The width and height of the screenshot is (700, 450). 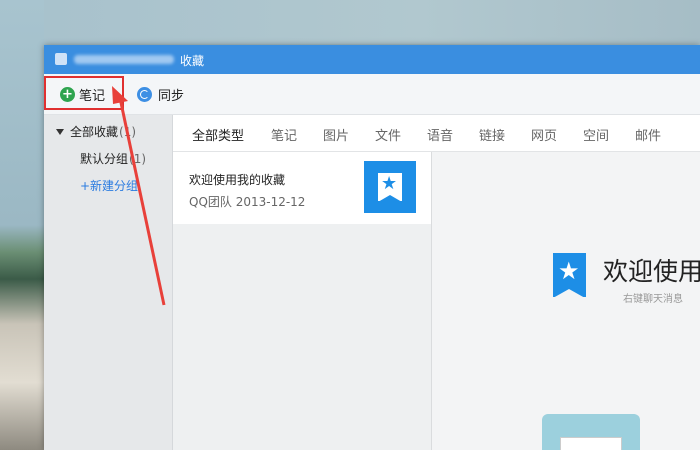 I want to click on item-meta: QQ团队 2013-12-12, so click(x=247, y=202).